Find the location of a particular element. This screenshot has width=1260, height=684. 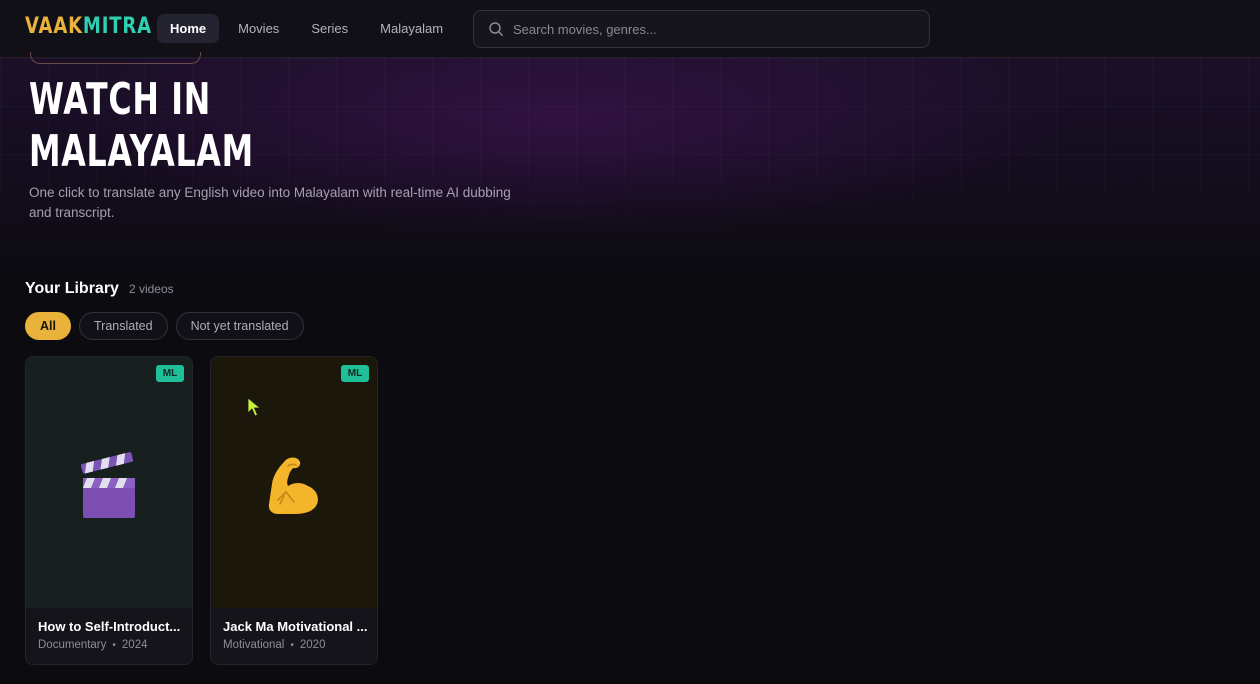

search-input is located at coordinates (721, 29).